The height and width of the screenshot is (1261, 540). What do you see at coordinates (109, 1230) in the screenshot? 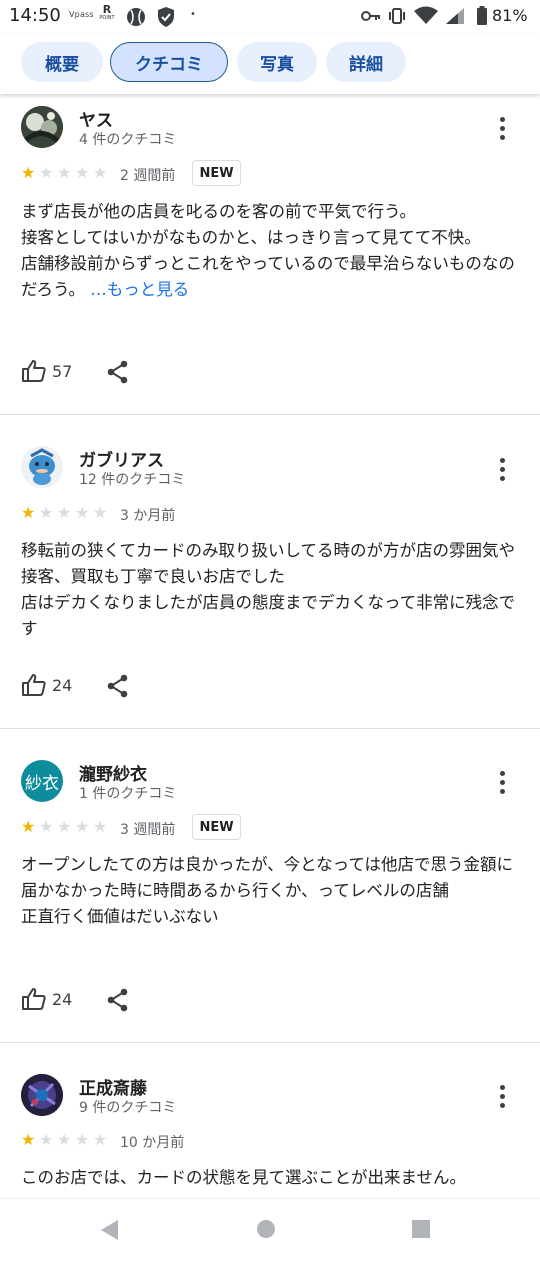
I see `back-icon` at bounding box center [109, 1230].